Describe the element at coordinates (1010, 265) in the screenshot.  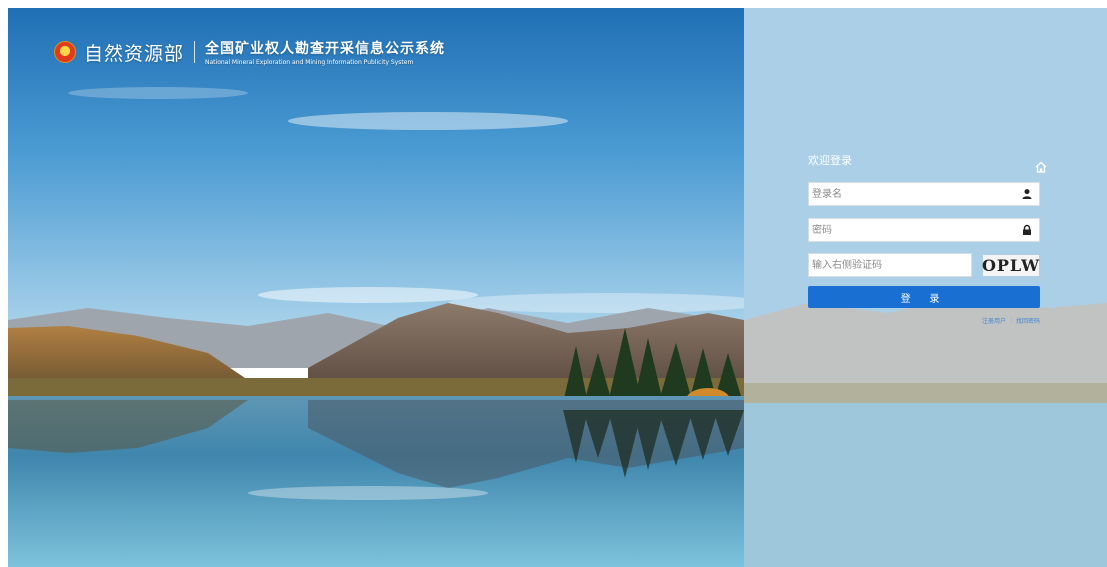
I see `captcha-image: OPLW` at that location.